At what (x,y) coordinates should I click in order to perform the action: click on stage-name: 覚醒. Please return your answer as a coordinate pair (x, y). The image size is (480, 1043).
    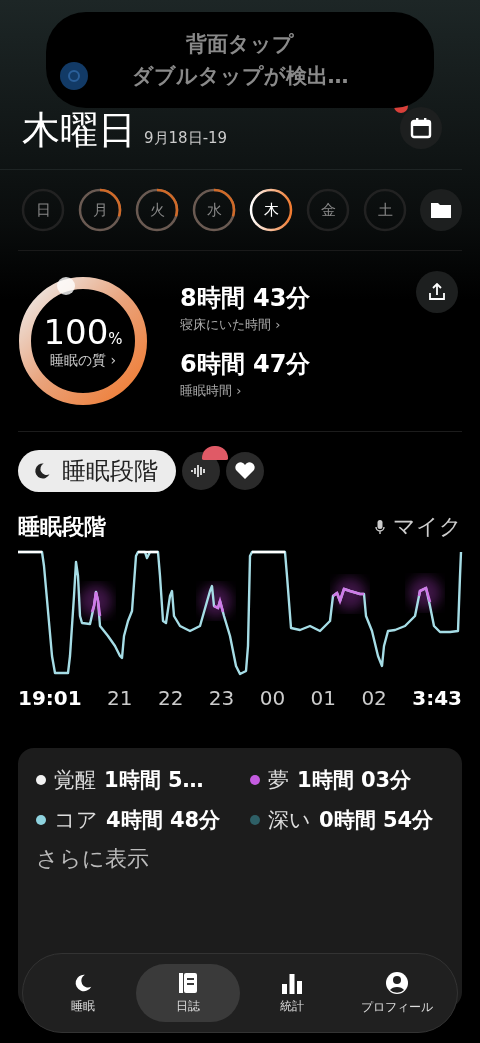
    Looking at the image, I should click on (75, 780).